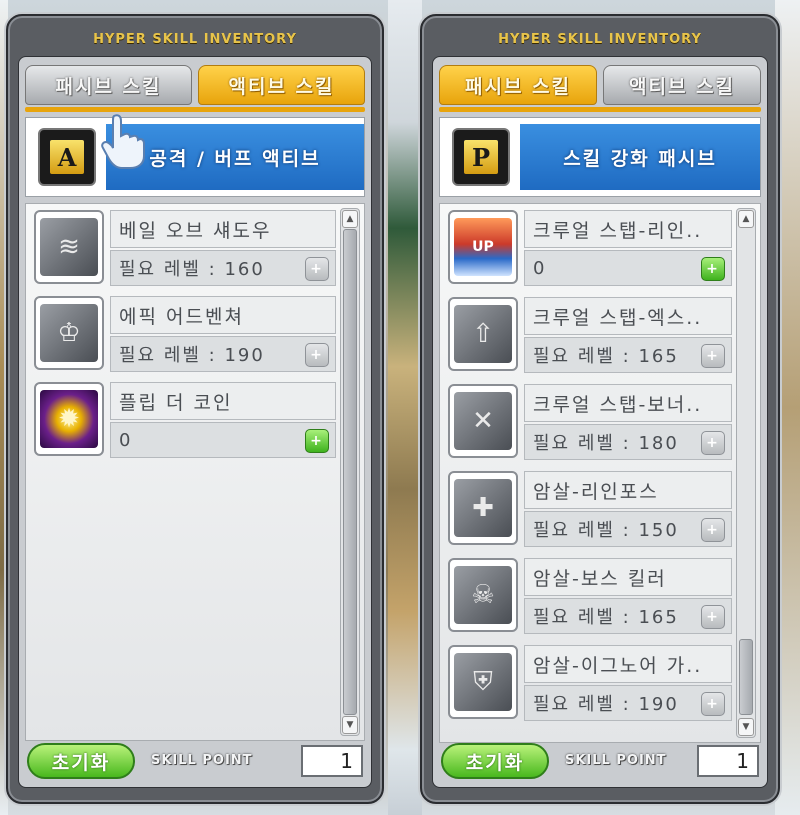 Image resolution: width=800 pixels, height=815 pixels. Describe the element at coordinates (628, 577) in the screenshot. I see `skill-name: 암살-보스 킬러` at that location.